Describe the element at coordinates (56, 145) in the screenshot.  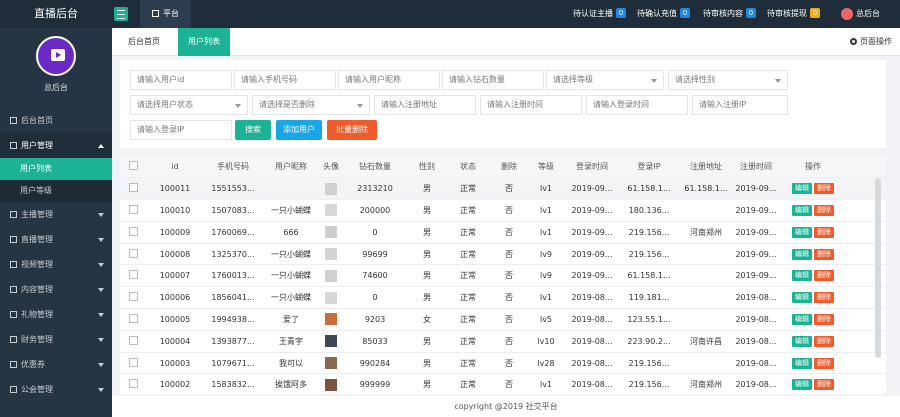
I see `sidebar-item-user-management: 用户管理` at that location.